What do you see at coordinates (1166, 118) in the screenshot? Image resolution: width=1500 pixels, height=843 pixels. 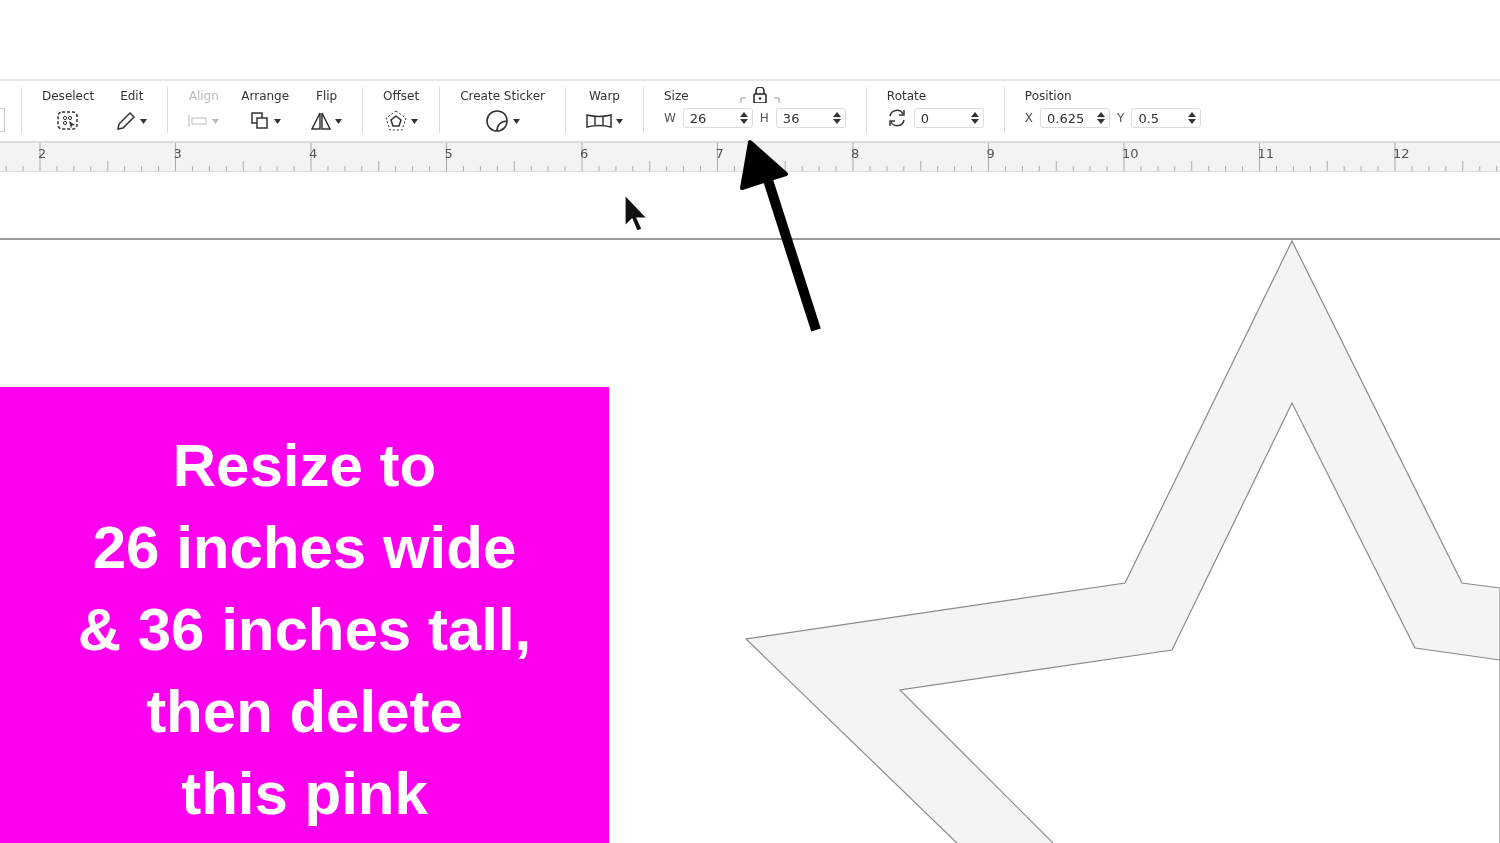 I see `number-field: 0.5` at bounding box center [1166, 118].